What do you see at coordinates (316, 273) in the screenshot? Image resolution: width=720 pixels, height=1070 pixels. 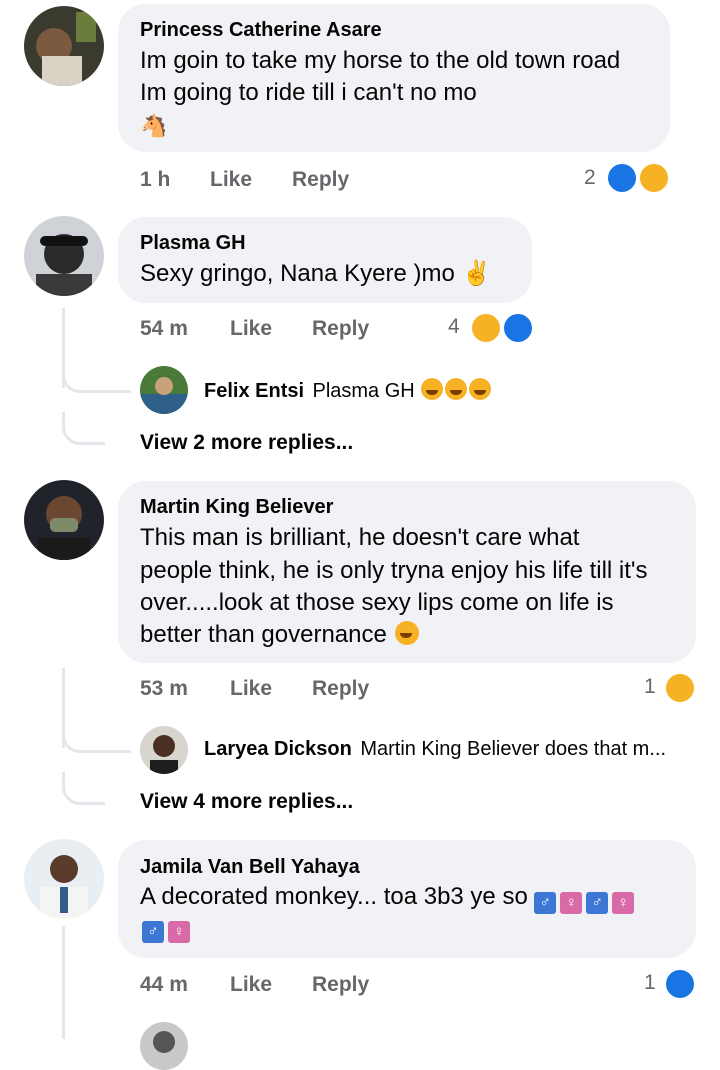 I see `comment-text-line: Sexy gringo, Nana Kyere )mo ✌` at bounding box center [316, 273].